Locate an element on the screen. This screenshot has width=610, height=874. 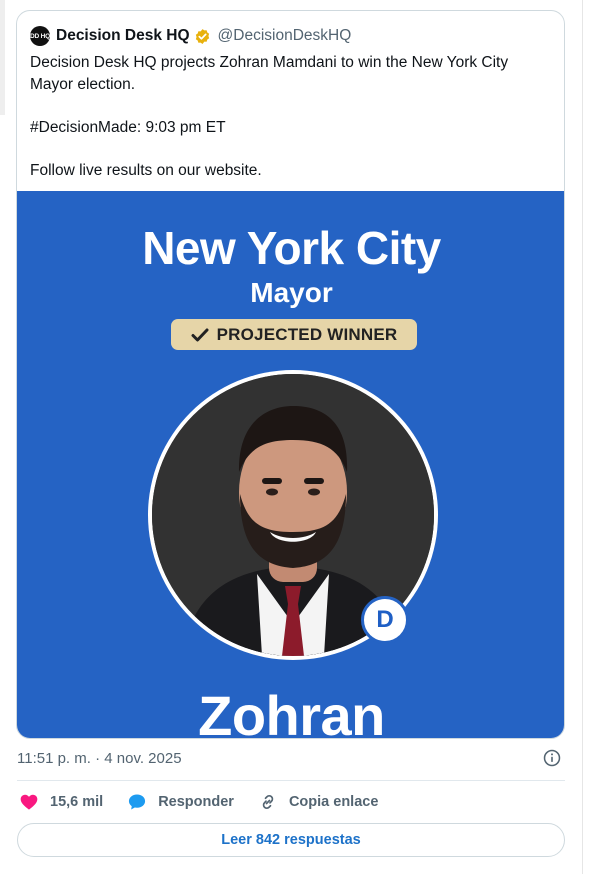
tweet-timestamp: 11:51 p. m. · 4 nov. 2025 is located at coordinates (99, 758).